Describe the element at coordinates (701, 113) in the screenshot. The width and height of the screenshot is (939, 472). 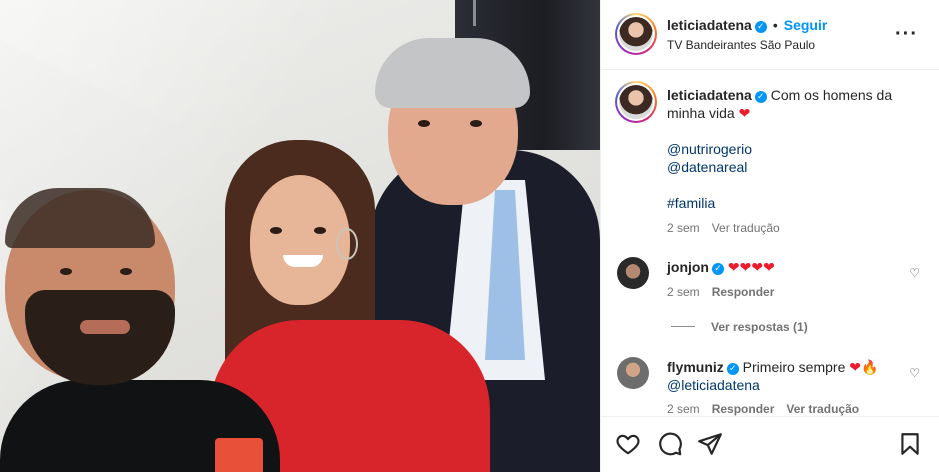
I see `caption-text-2: minha vida` at that location.